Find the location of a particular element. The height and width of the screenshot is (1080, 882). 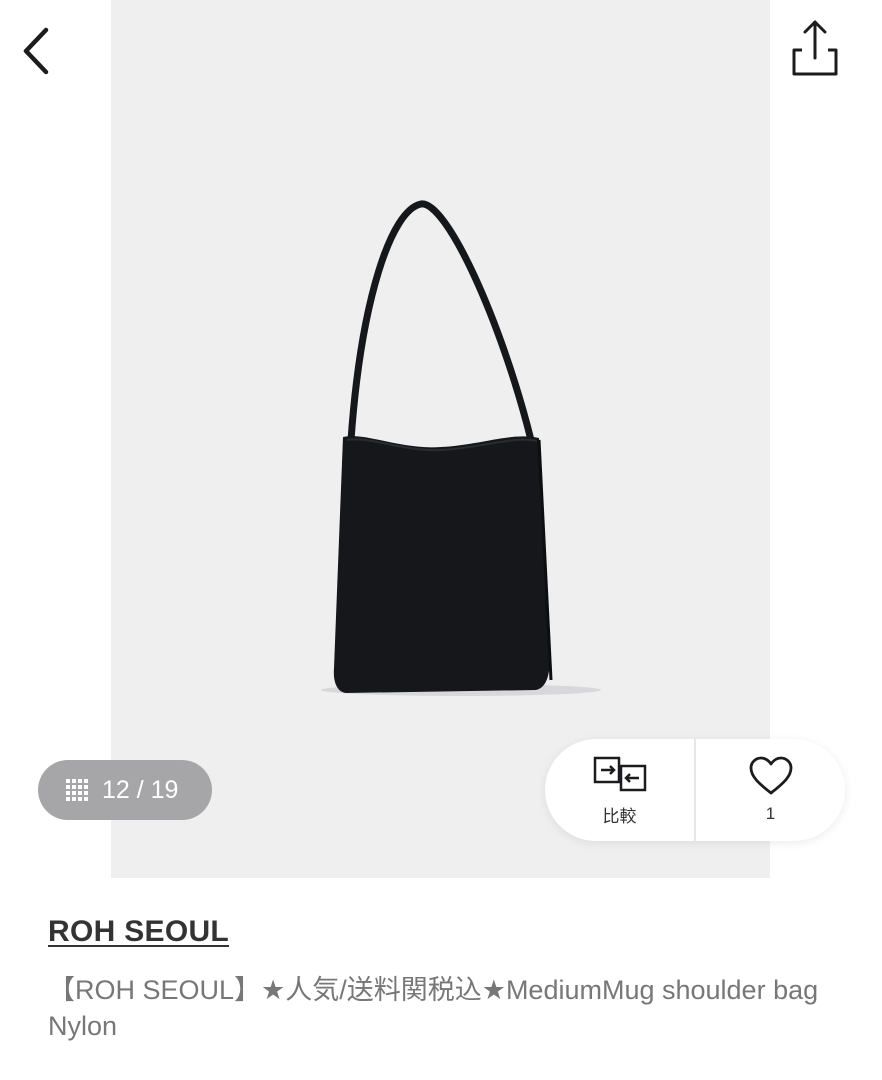

favorite-button: 1 is located at coordinates (770, 790).